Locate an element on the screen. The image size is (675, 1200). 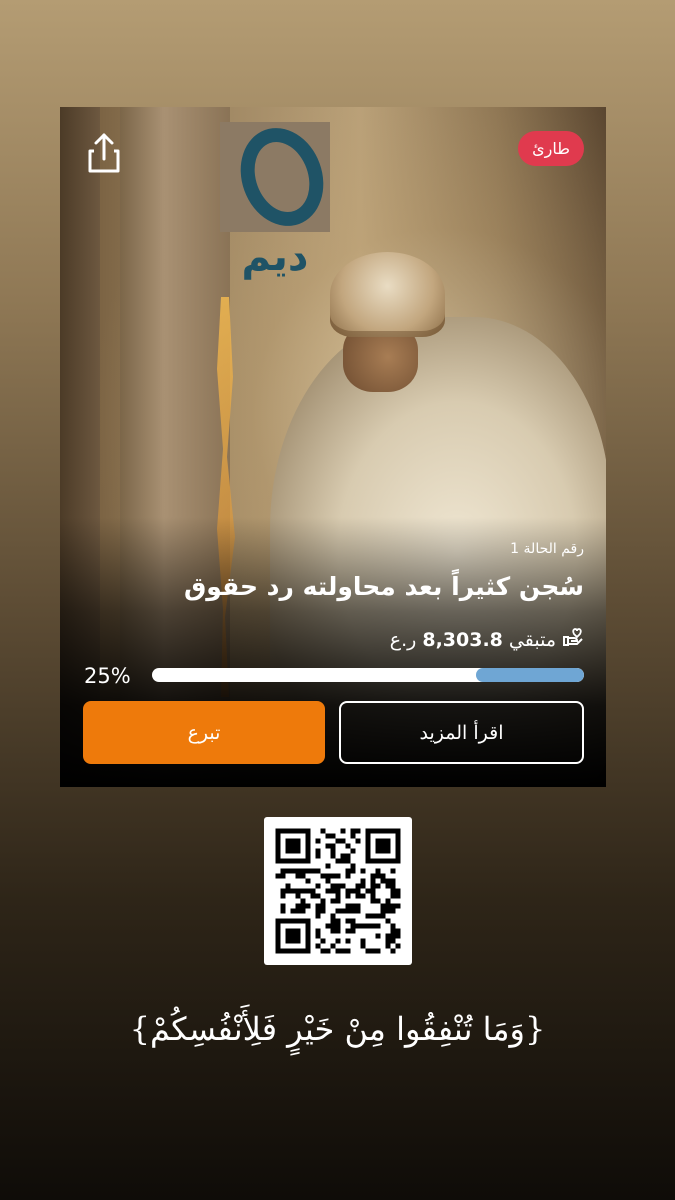
remaining-label: متبقي is located at coordinates (532, 639).